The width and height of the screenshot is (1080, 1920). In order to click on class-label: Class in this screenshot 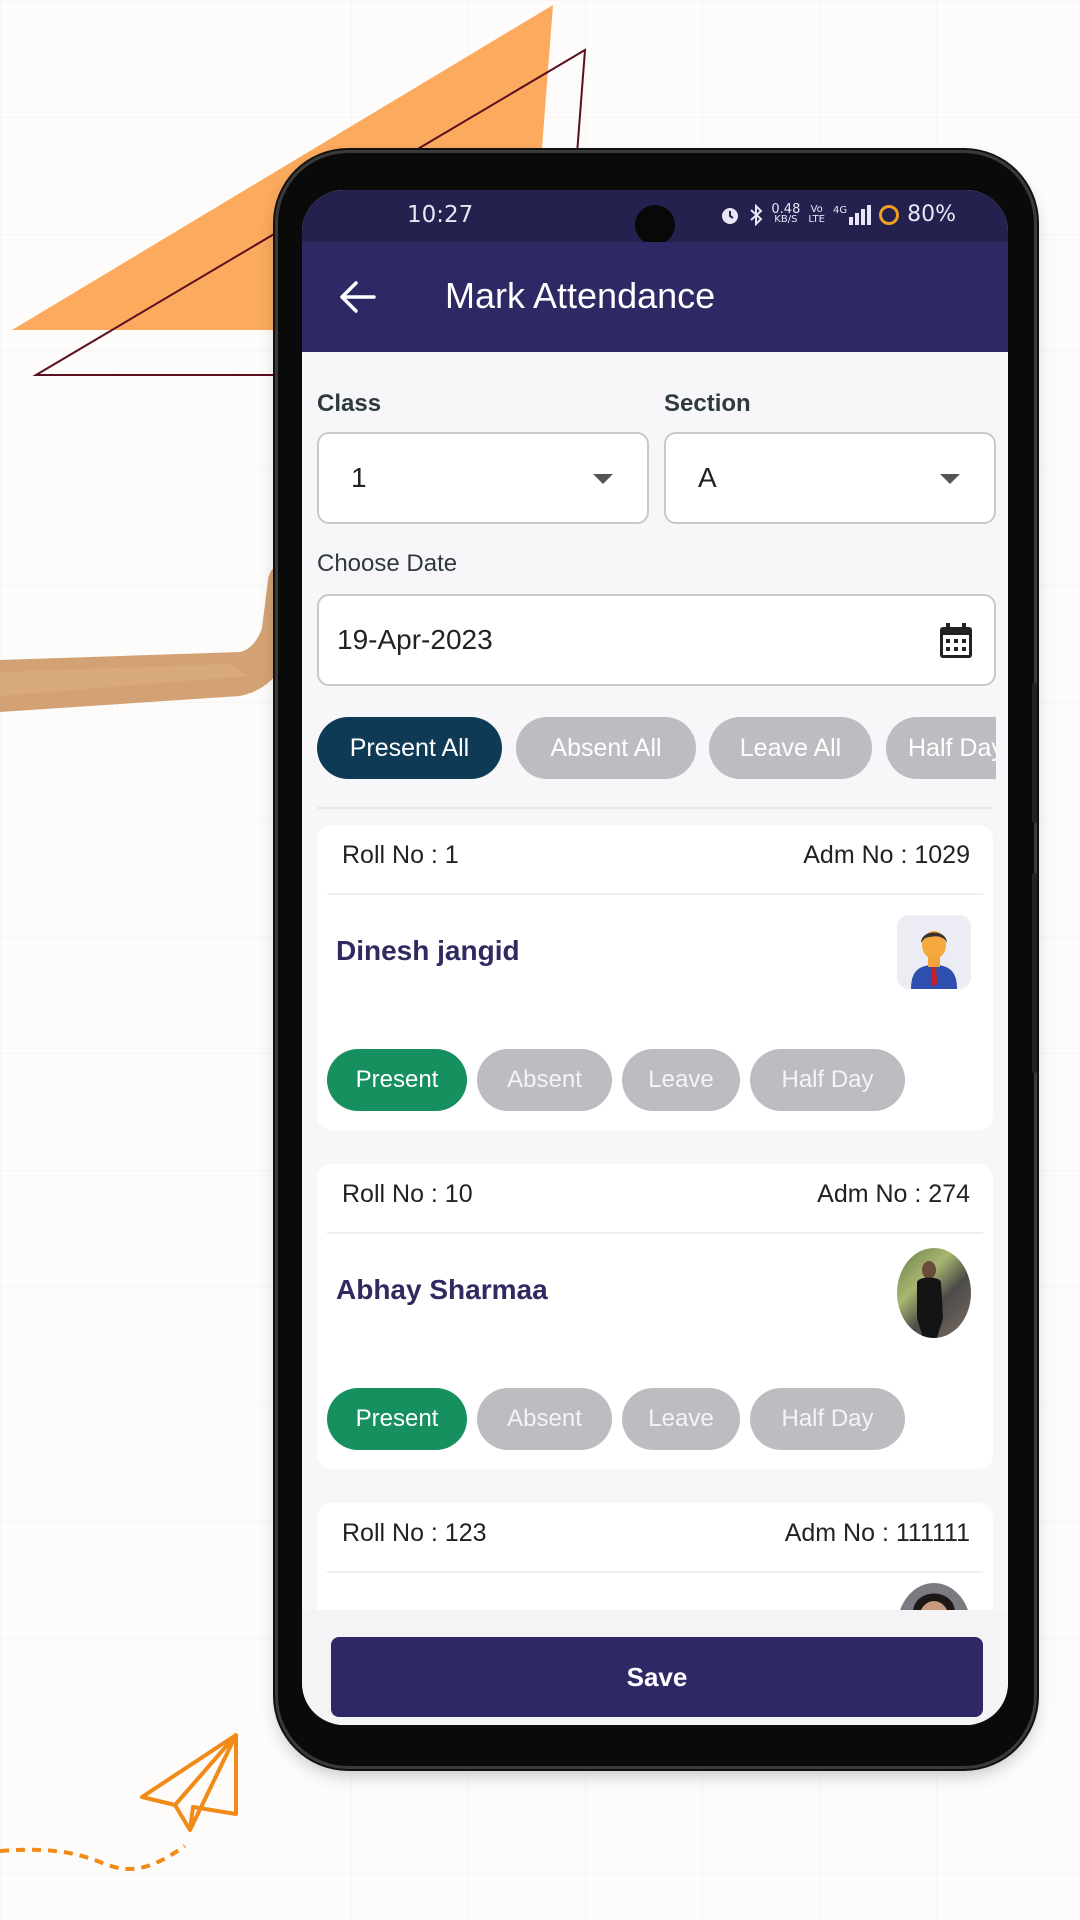, I will do `click(349, 403)`.